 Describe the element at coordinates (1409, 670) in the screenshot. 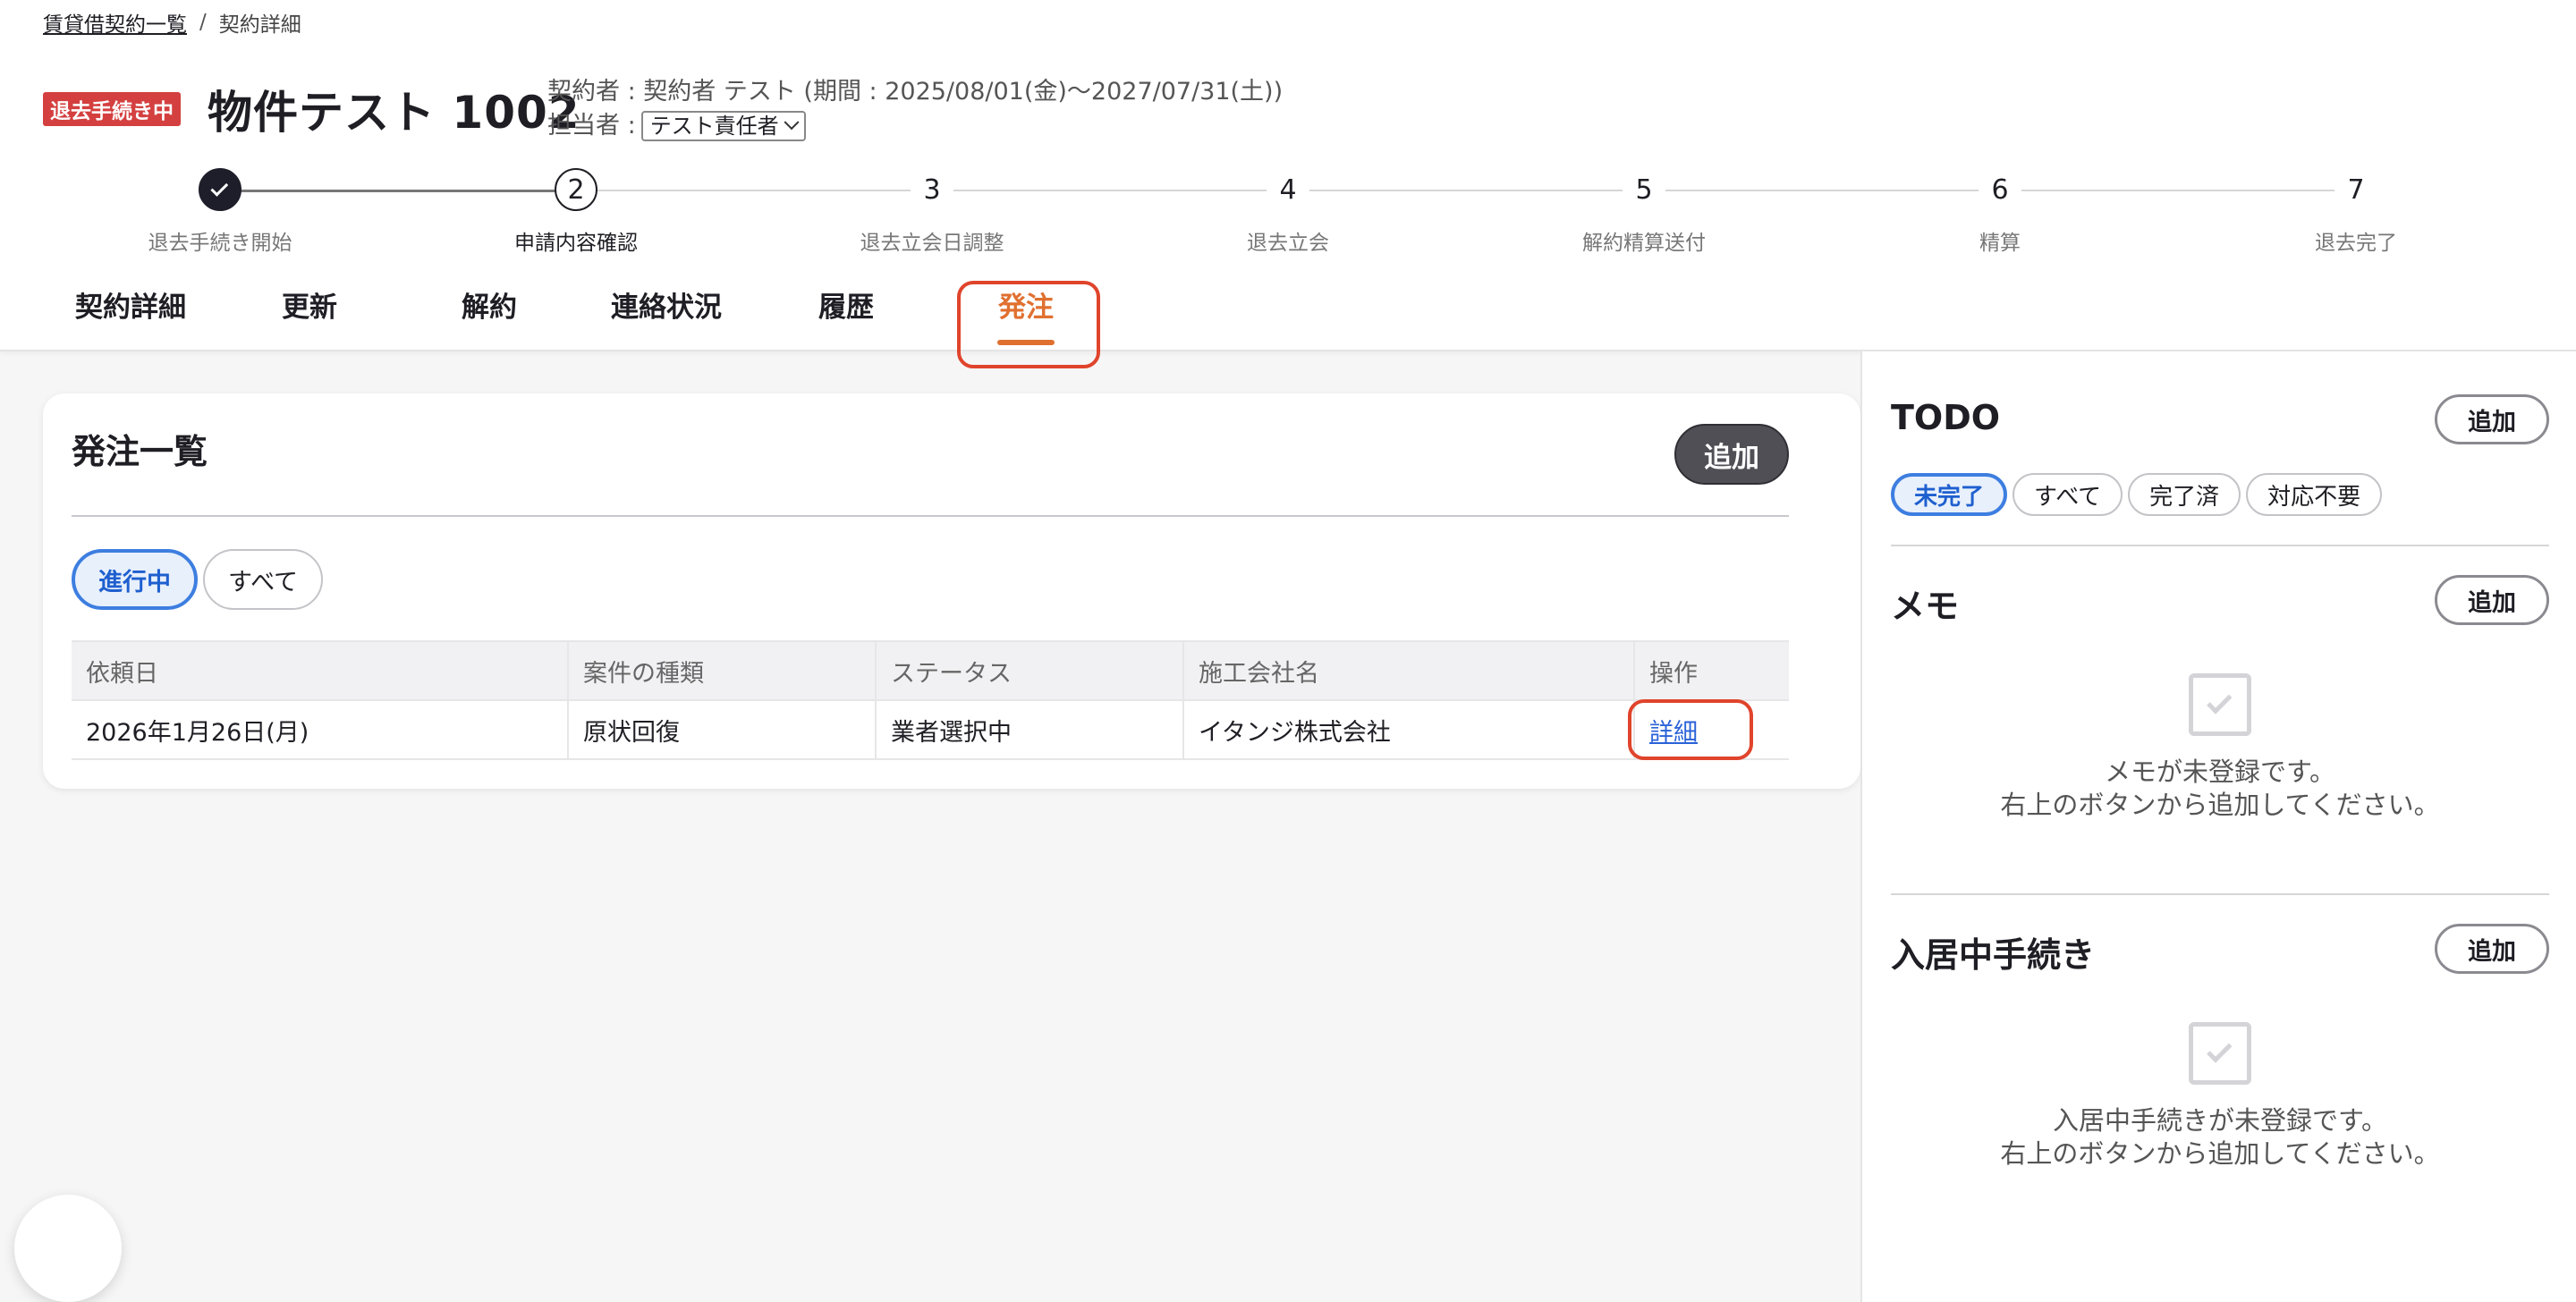

I see `column-header: 施工会社名` at that location.